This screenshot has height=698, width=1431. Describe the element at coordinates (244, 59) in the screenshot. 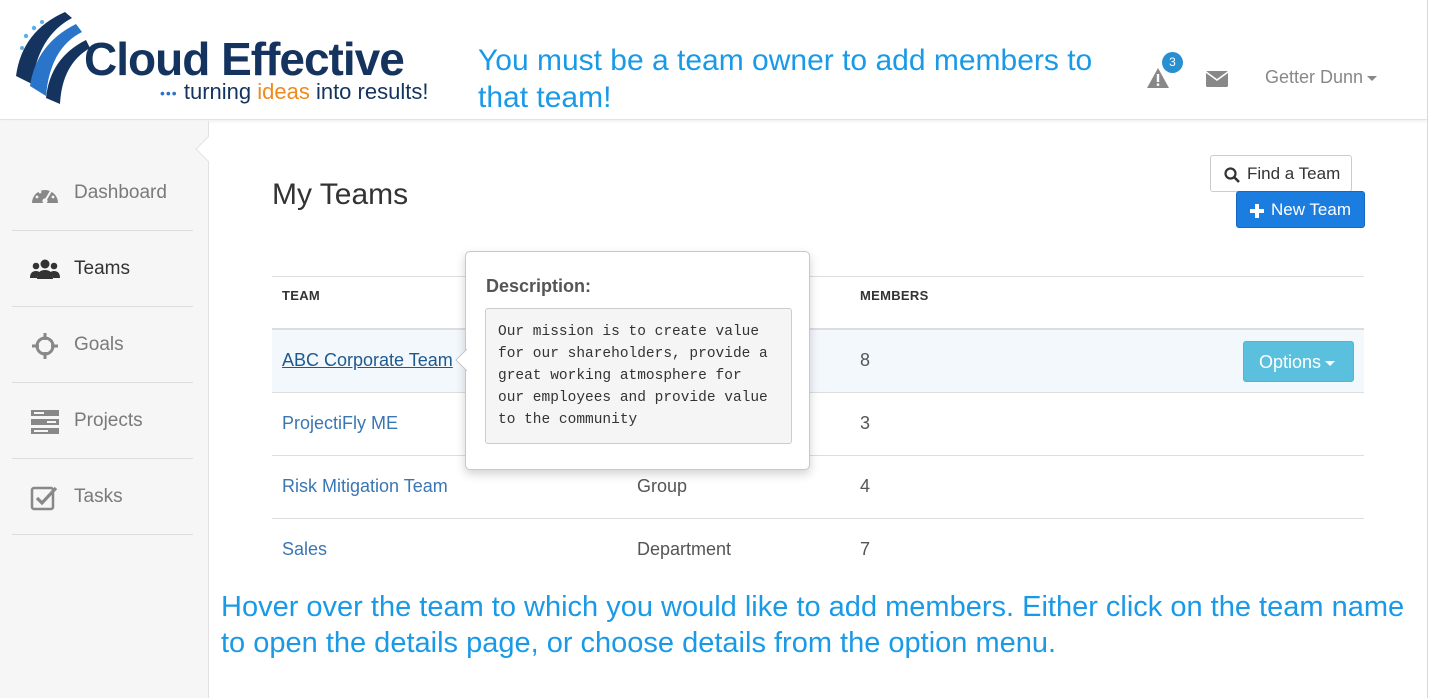

I see `logo-title: Cloud Effective` at that location.